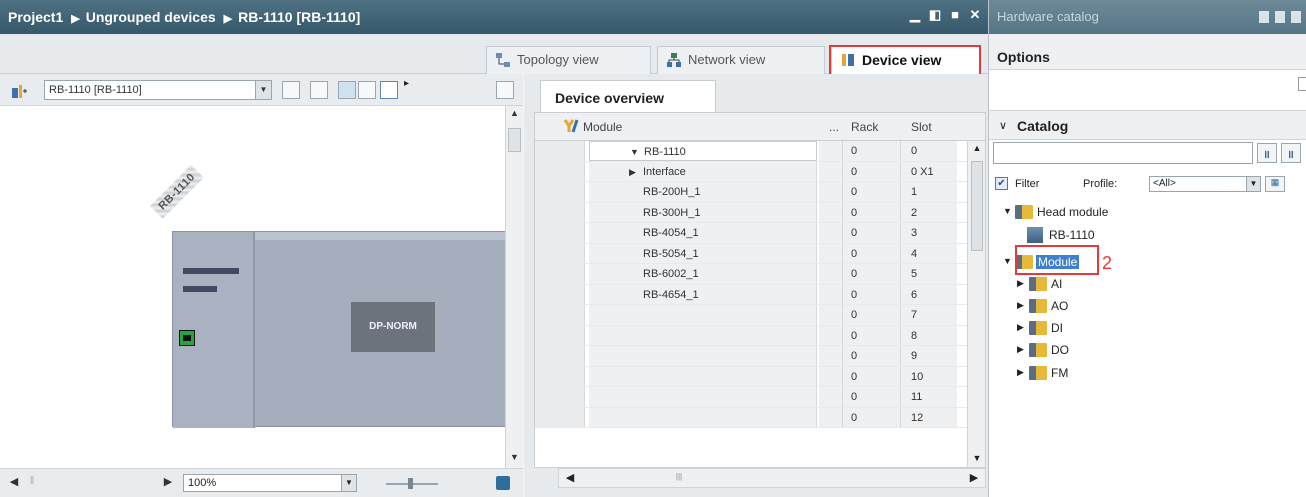 The image size is (1306, 497). I want to click on breadcrumb-group: Ungrouped devices, so click(151, 17).